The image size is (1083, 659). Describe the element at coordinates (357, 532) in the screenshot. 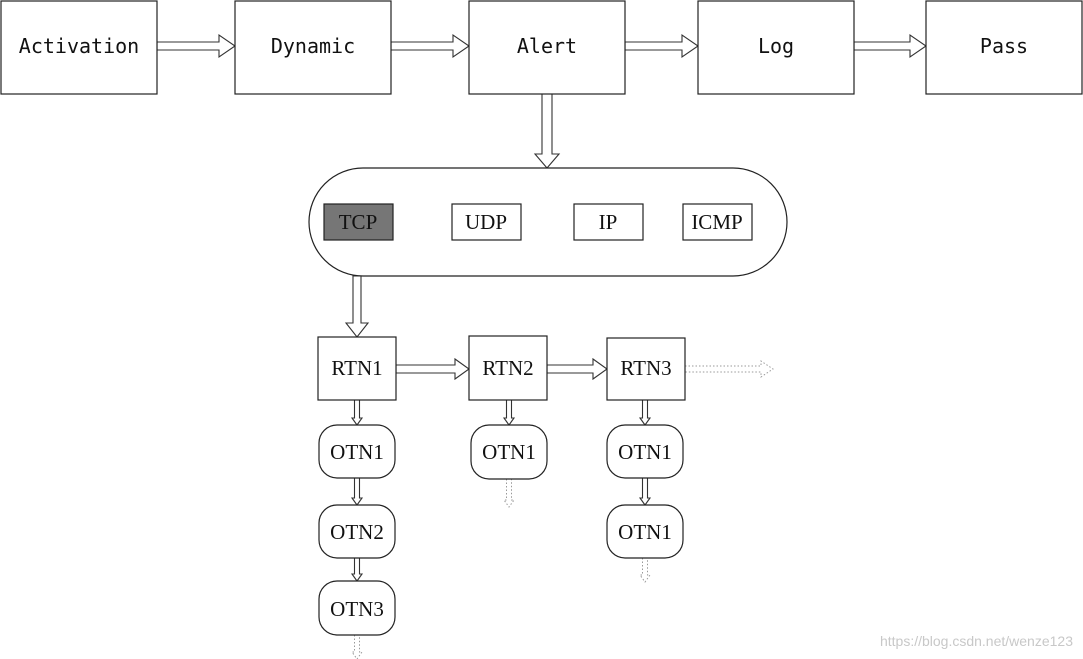

I see `otn-label: OTN2` at that location.